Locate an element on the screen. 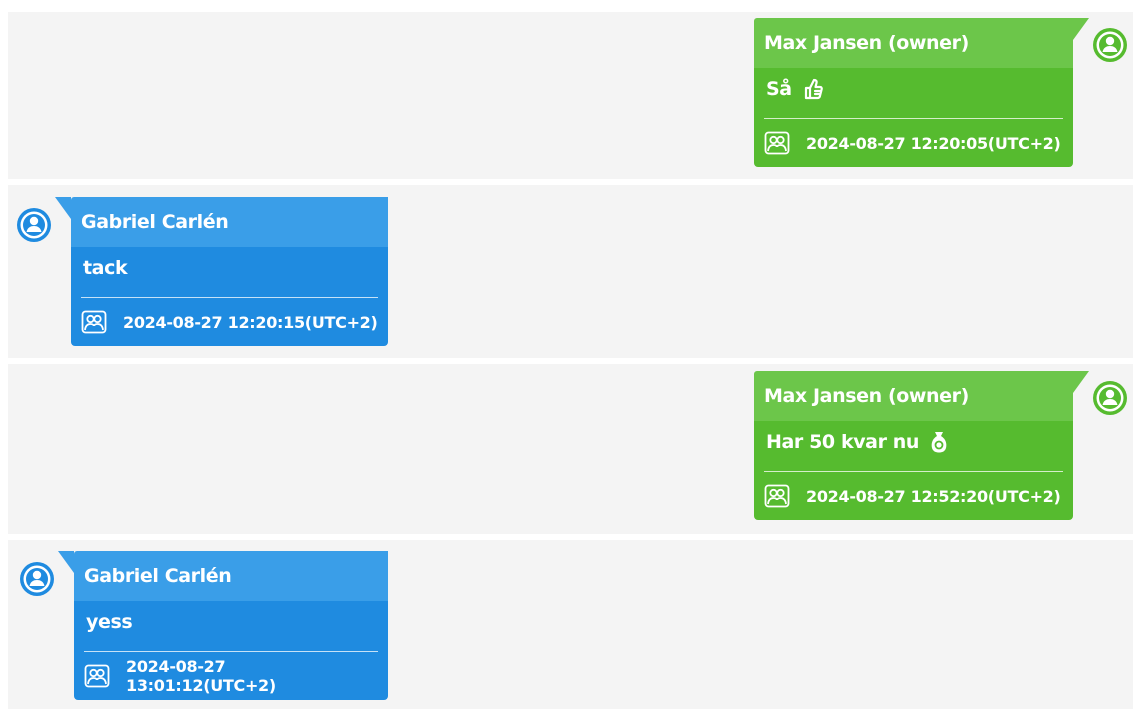  thumbs-up-icon is located at coordinates (813, 89).